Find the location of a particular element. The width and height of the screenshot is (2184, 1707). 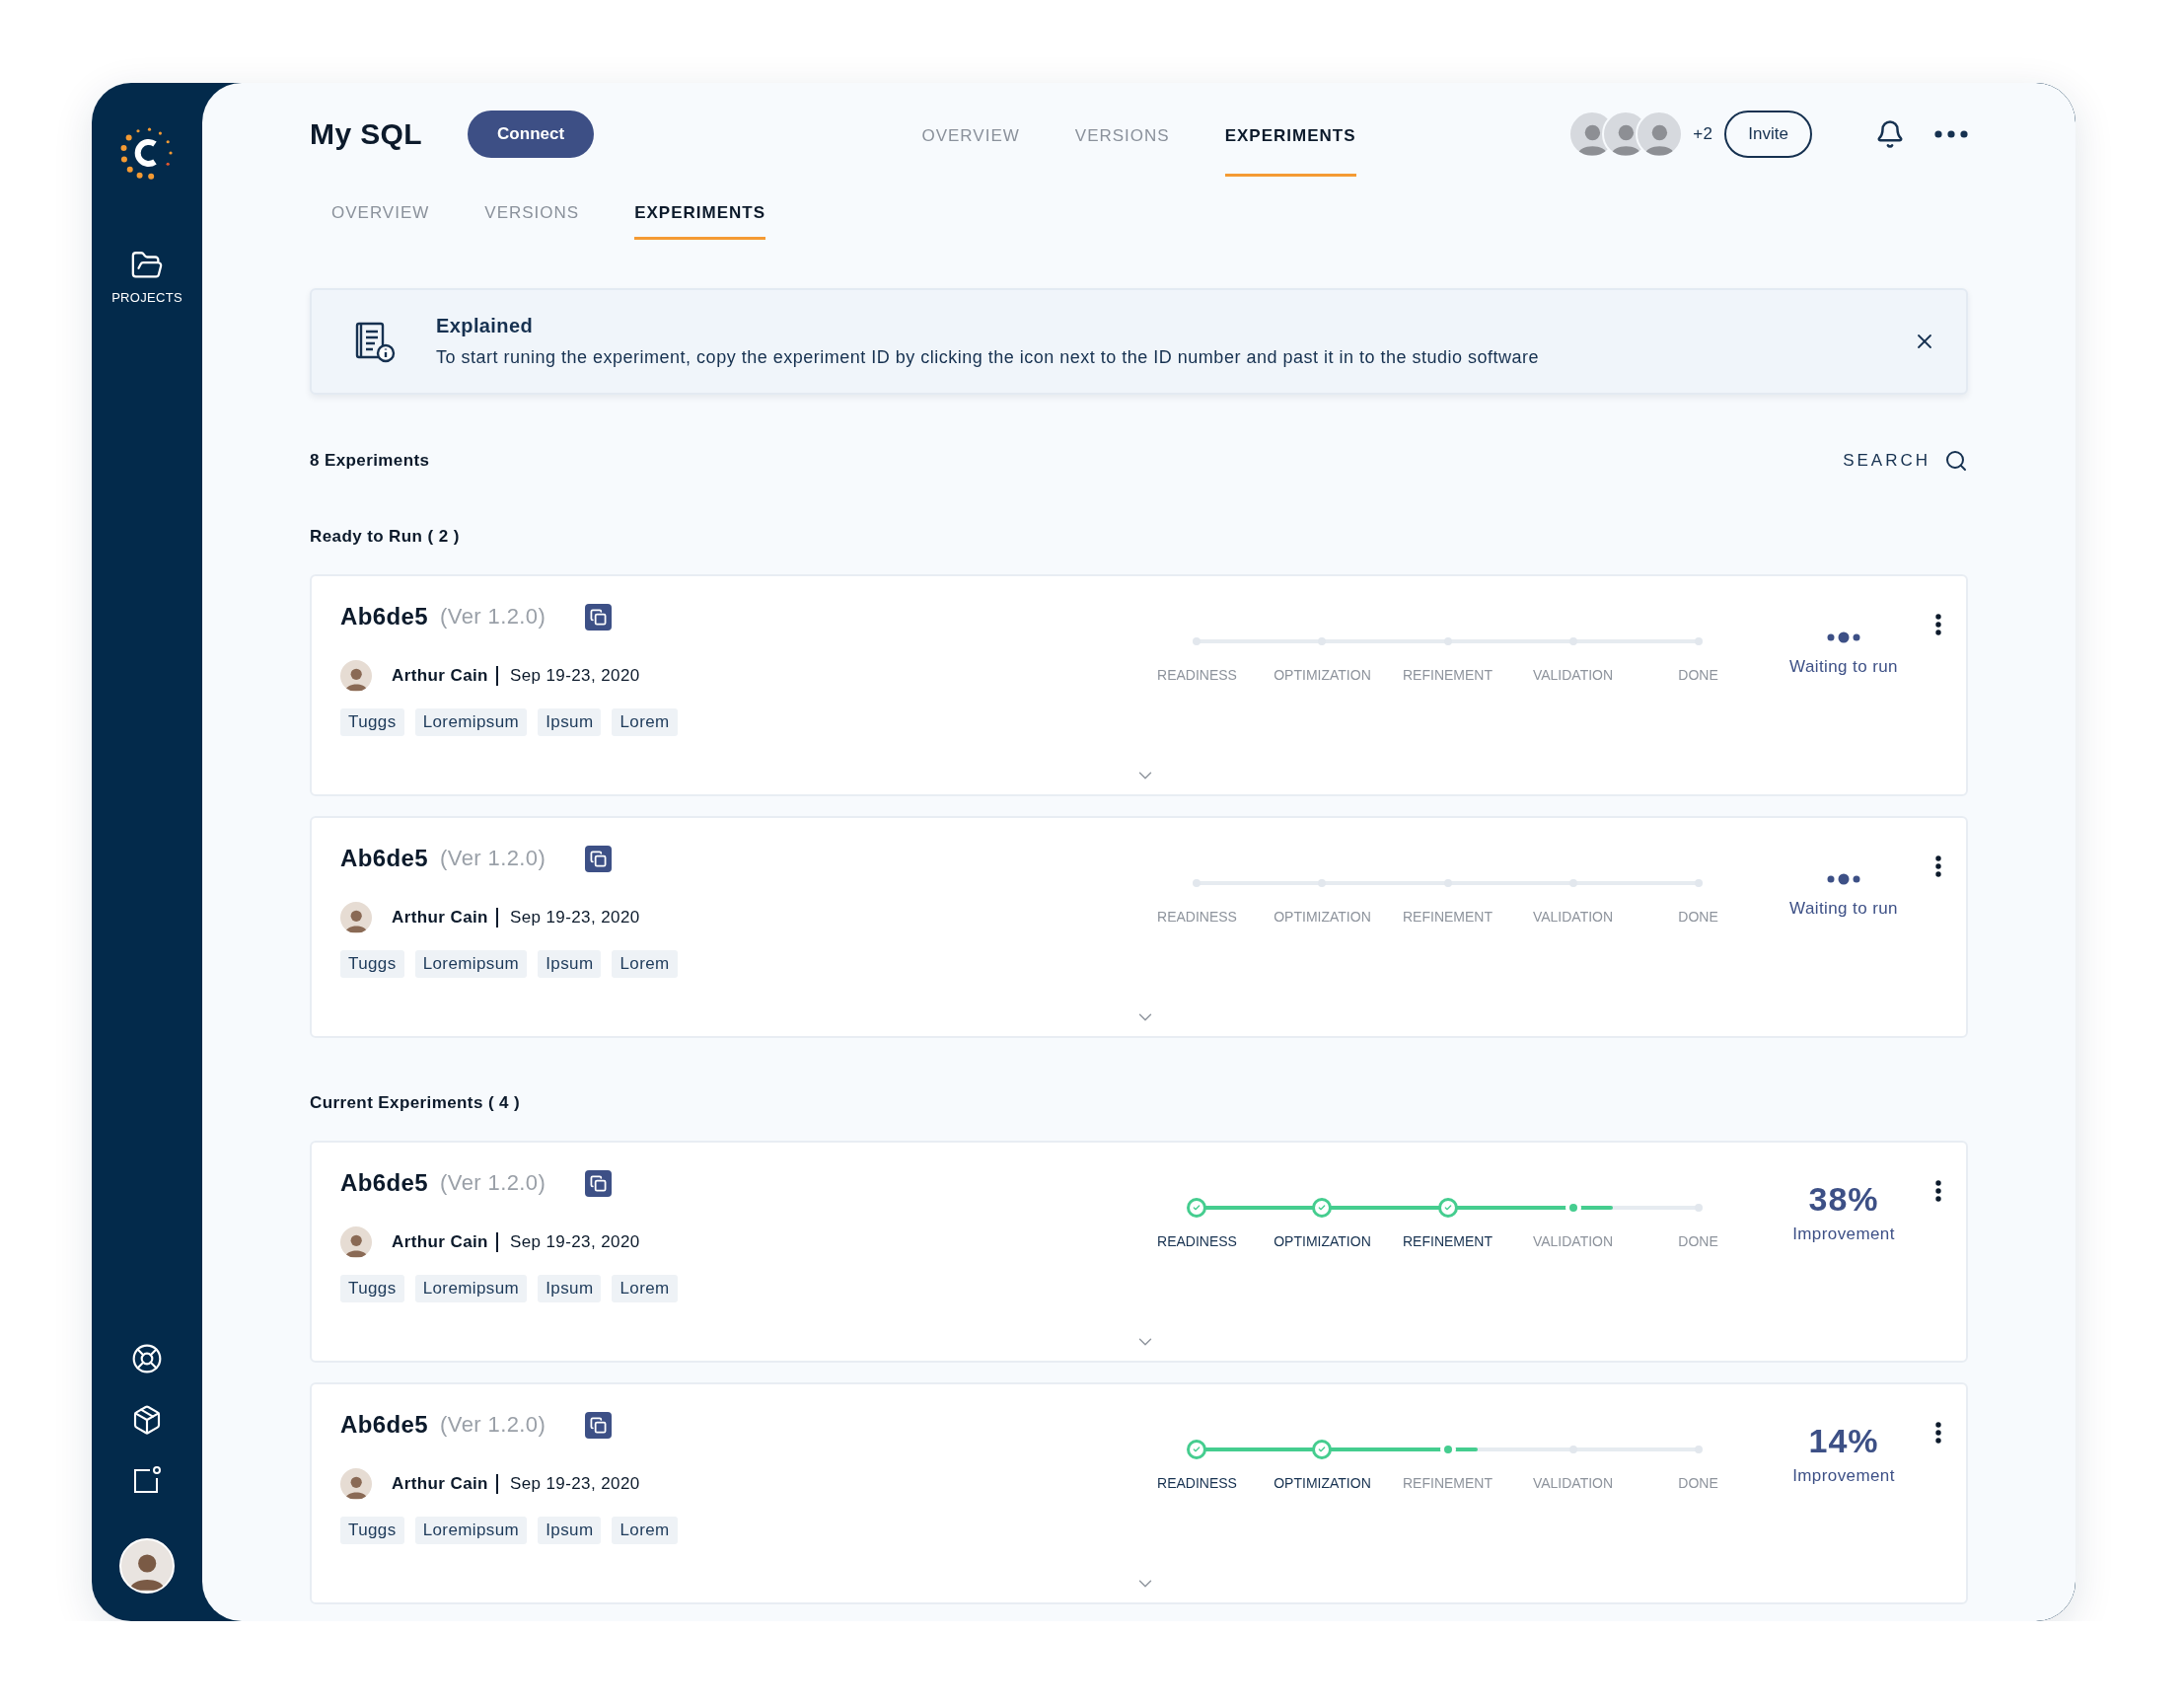

box-icon is located at coordinates (147, 1420).